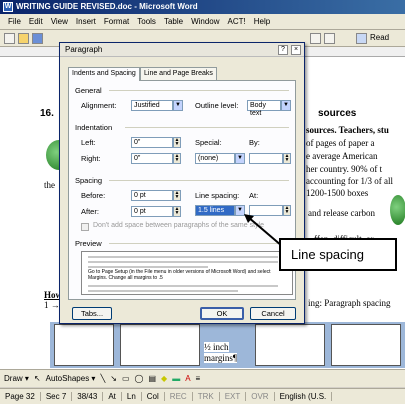 Image resolution: width=405 pixels, height=404 pixels. I want to click on menu-help: Help, so click(262, 21).